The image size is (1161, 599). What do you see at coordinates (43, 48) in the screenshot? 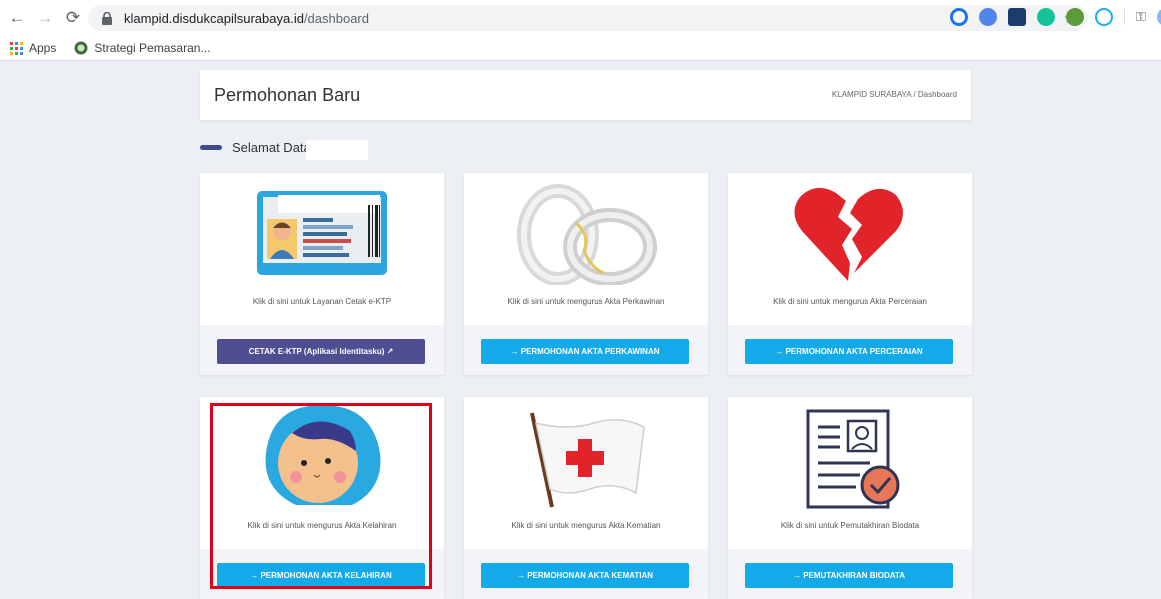
I see `bookmark-label: Apps` at bounding box center [43, 48].